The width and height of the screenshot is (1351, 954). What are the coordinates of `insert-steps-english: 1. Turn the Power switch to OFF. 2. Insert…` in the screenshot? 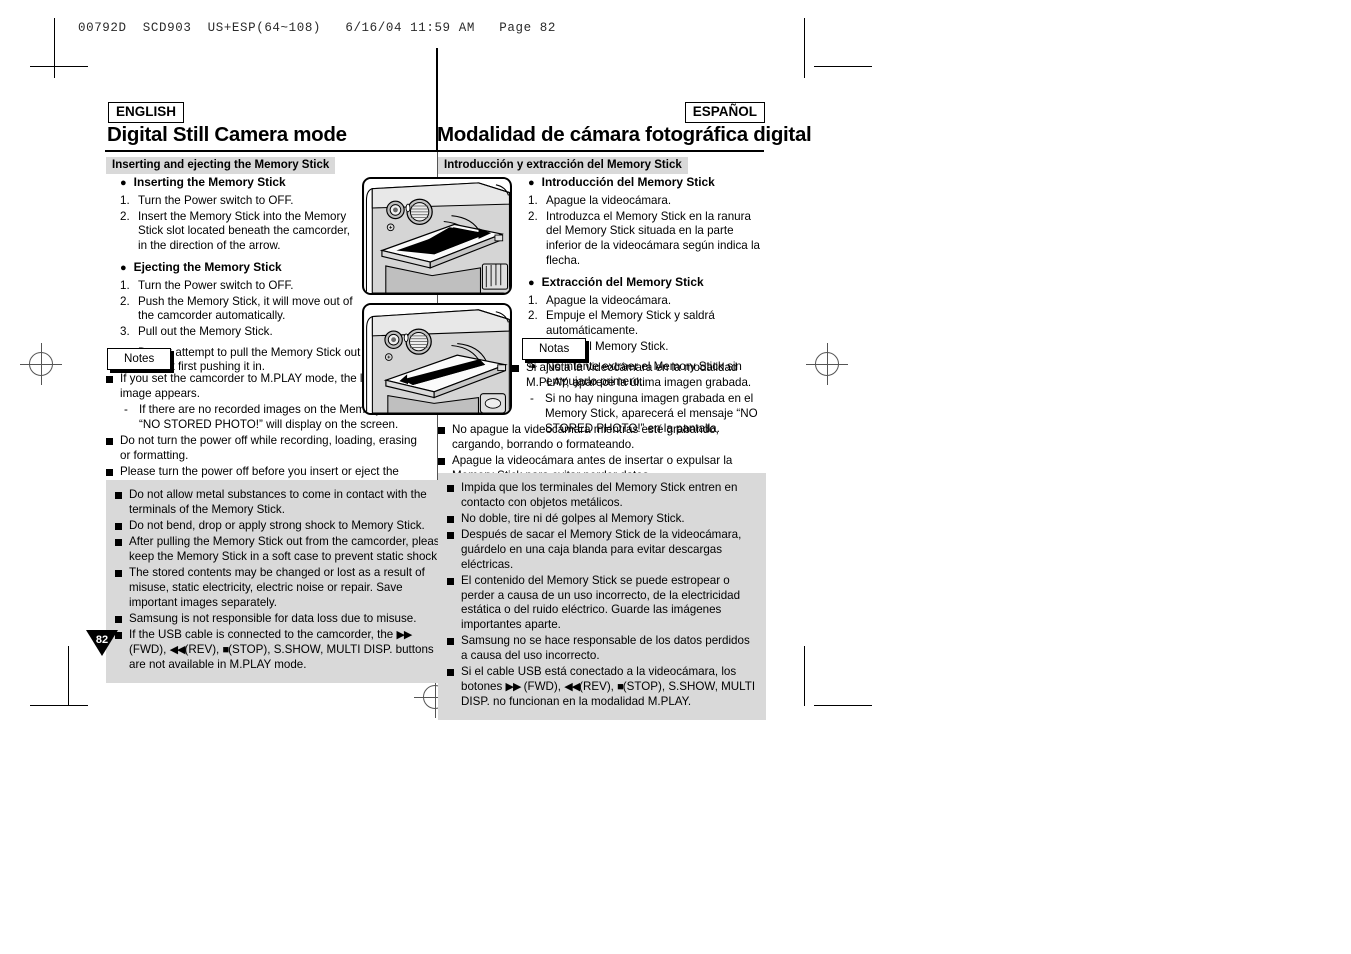 It's located at (233, 224).